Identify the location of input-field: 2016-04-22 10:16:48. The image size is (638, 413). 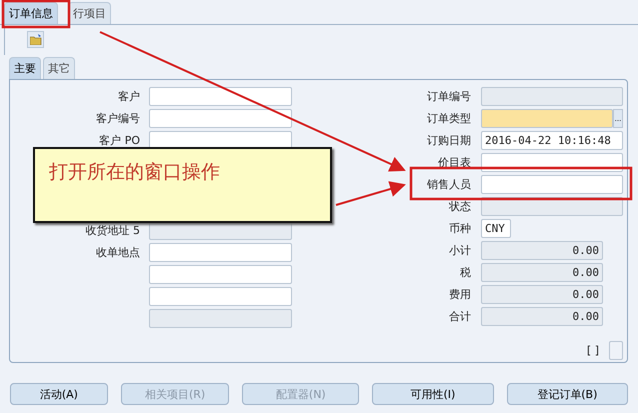
(552, 140).